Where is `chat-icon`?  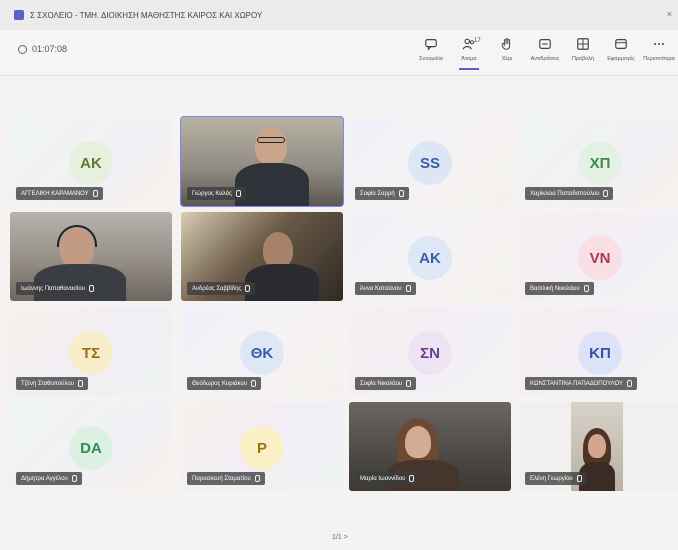 chat-icon is located at coordinates (431, 44).